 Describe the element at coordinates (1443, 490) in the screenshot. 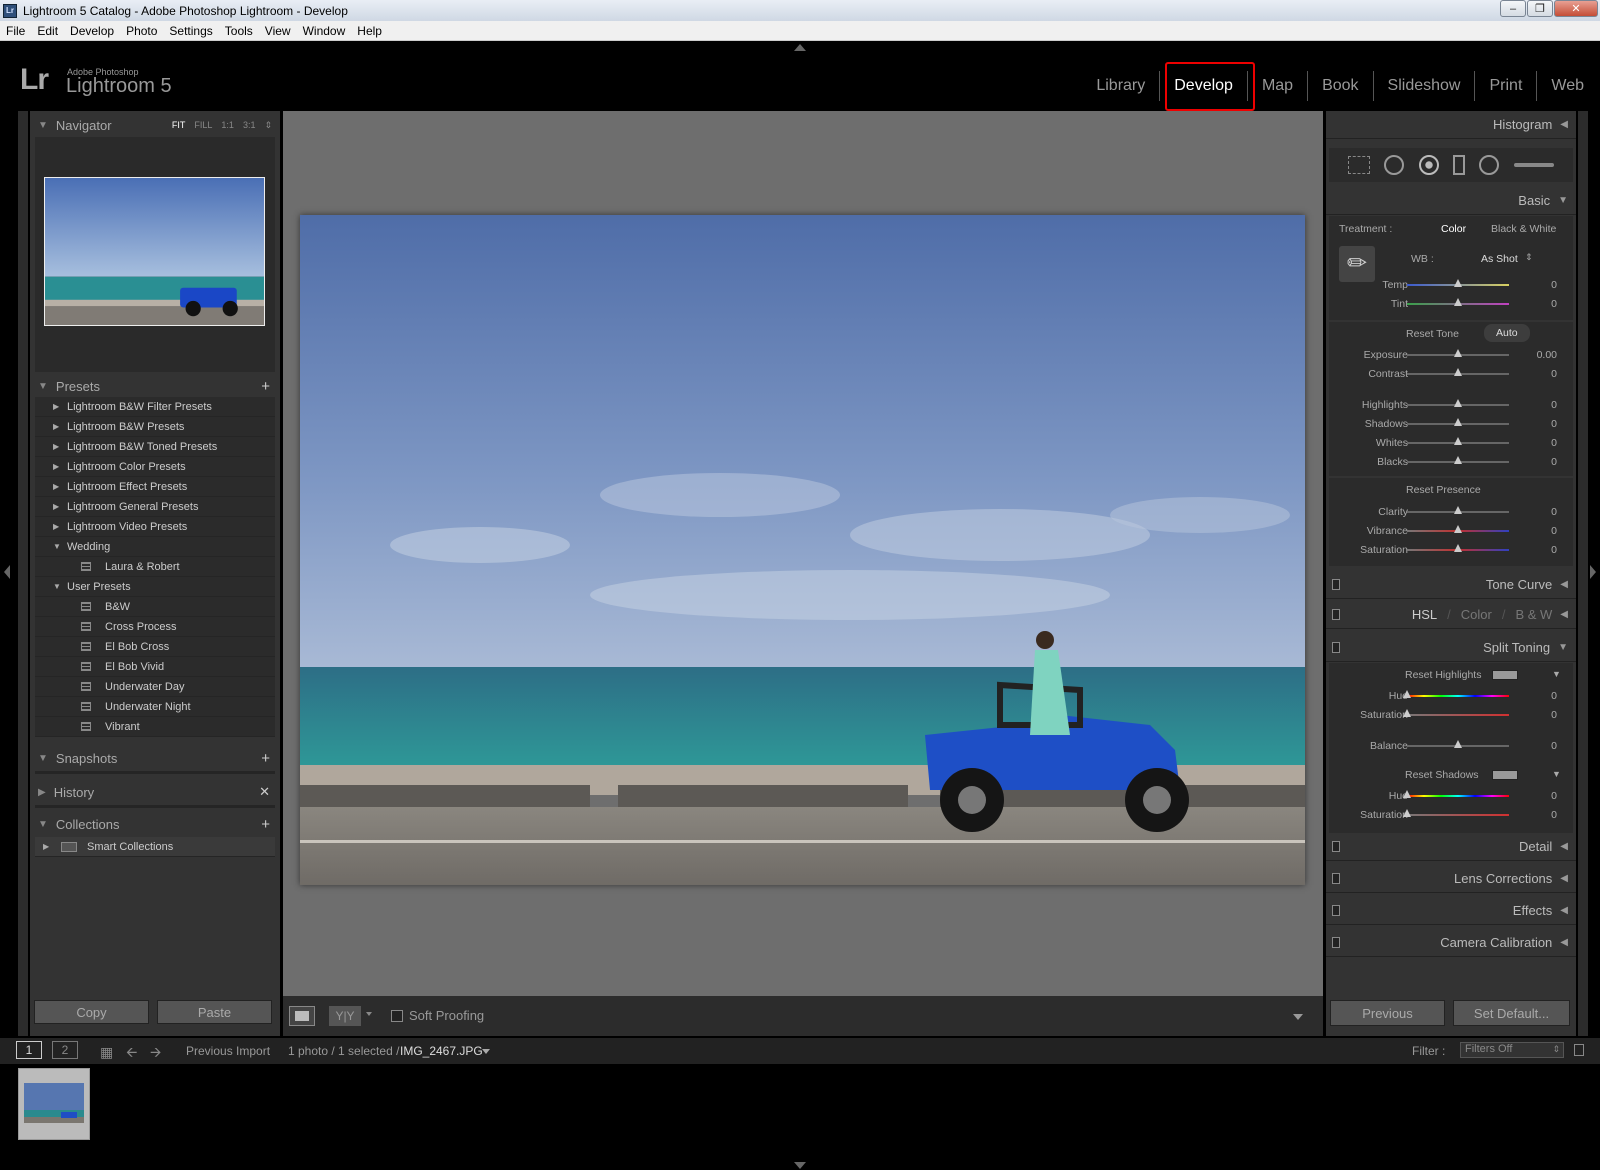

I see `reset-presence-label: Reset Presence` at that location.